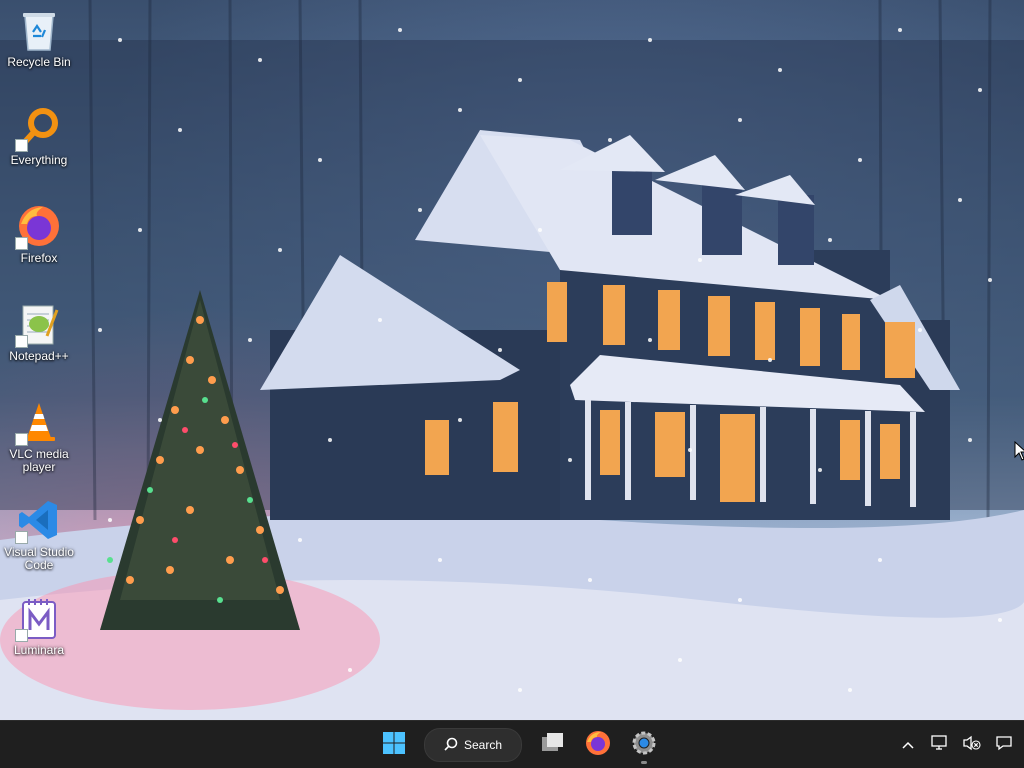 This screenshot has width=1024, height=768. I want to click on settings-gear-icon, so click(644, 745).